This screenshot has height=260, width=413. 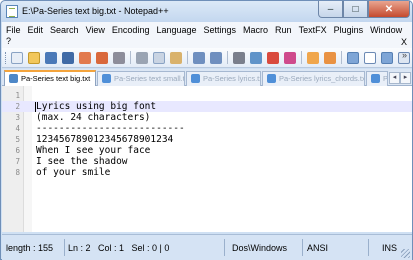 What do you see at coordinates (17, 172) in the screenshot?
I see `line-number: 8` at bounding box center [17, 172].